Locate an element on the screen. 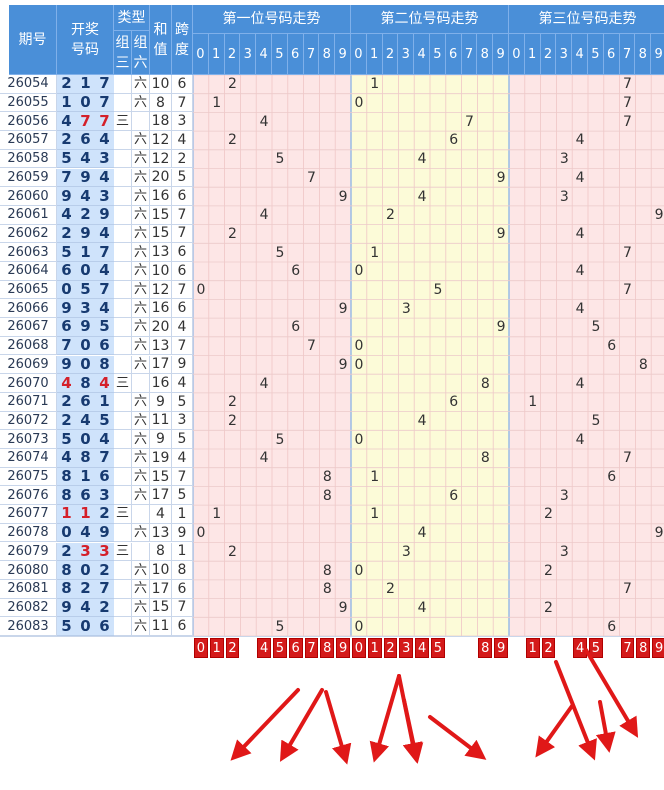  pick-digit-pos1: 6 is located at coordinates (295, 648).